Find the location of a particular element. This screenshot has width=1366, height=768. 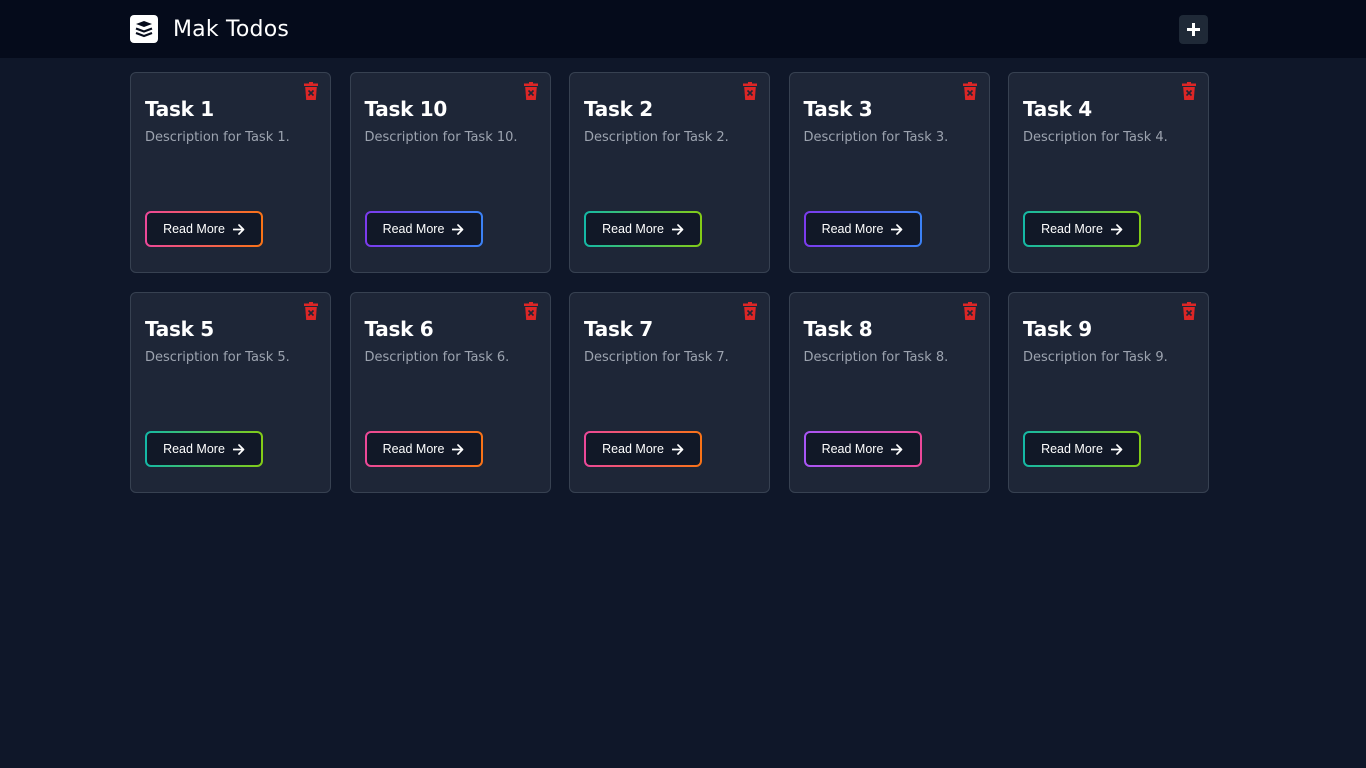

app-title: Mak Todos is located at coordinates (231, 29).